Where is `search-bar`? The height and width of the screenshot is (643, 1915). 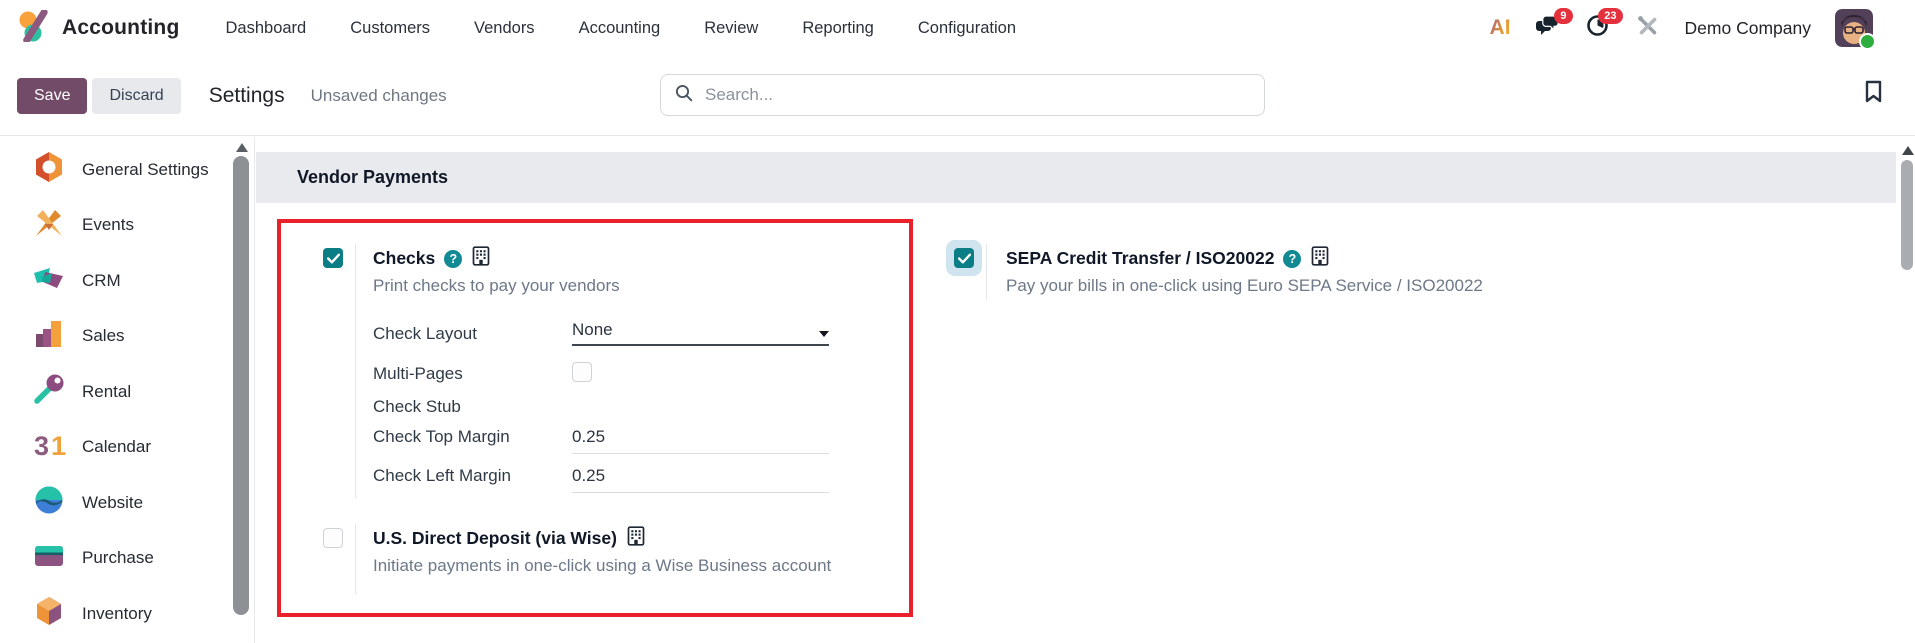 search-bar is located at coordinates (962, 95).